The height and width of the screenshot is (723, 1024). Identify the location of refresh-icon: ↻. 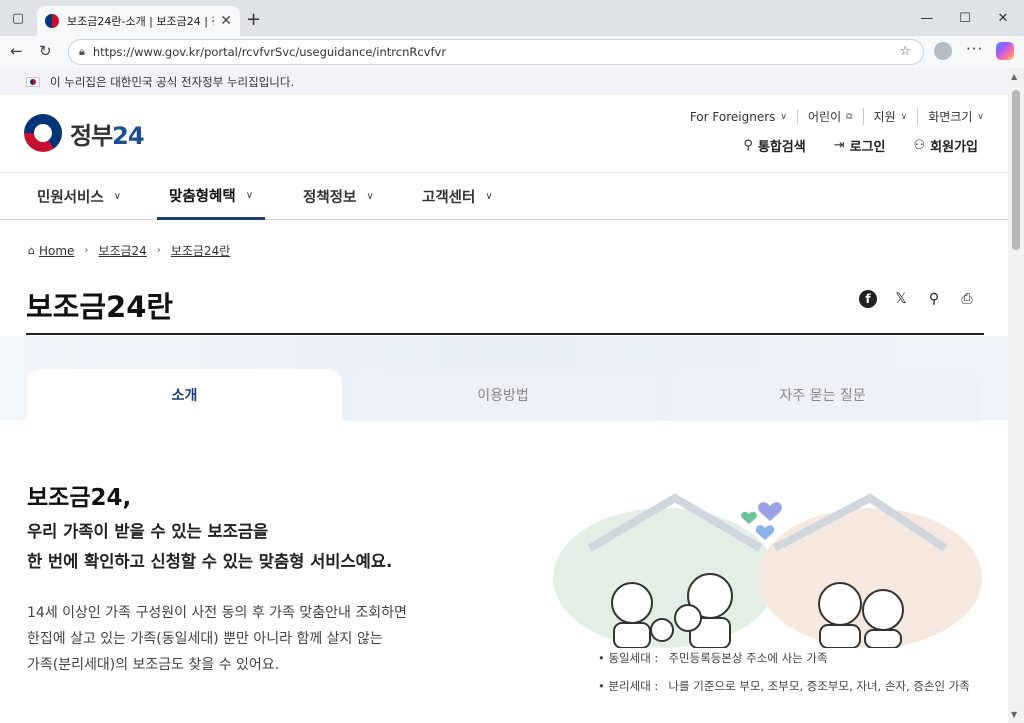
(45, 51).